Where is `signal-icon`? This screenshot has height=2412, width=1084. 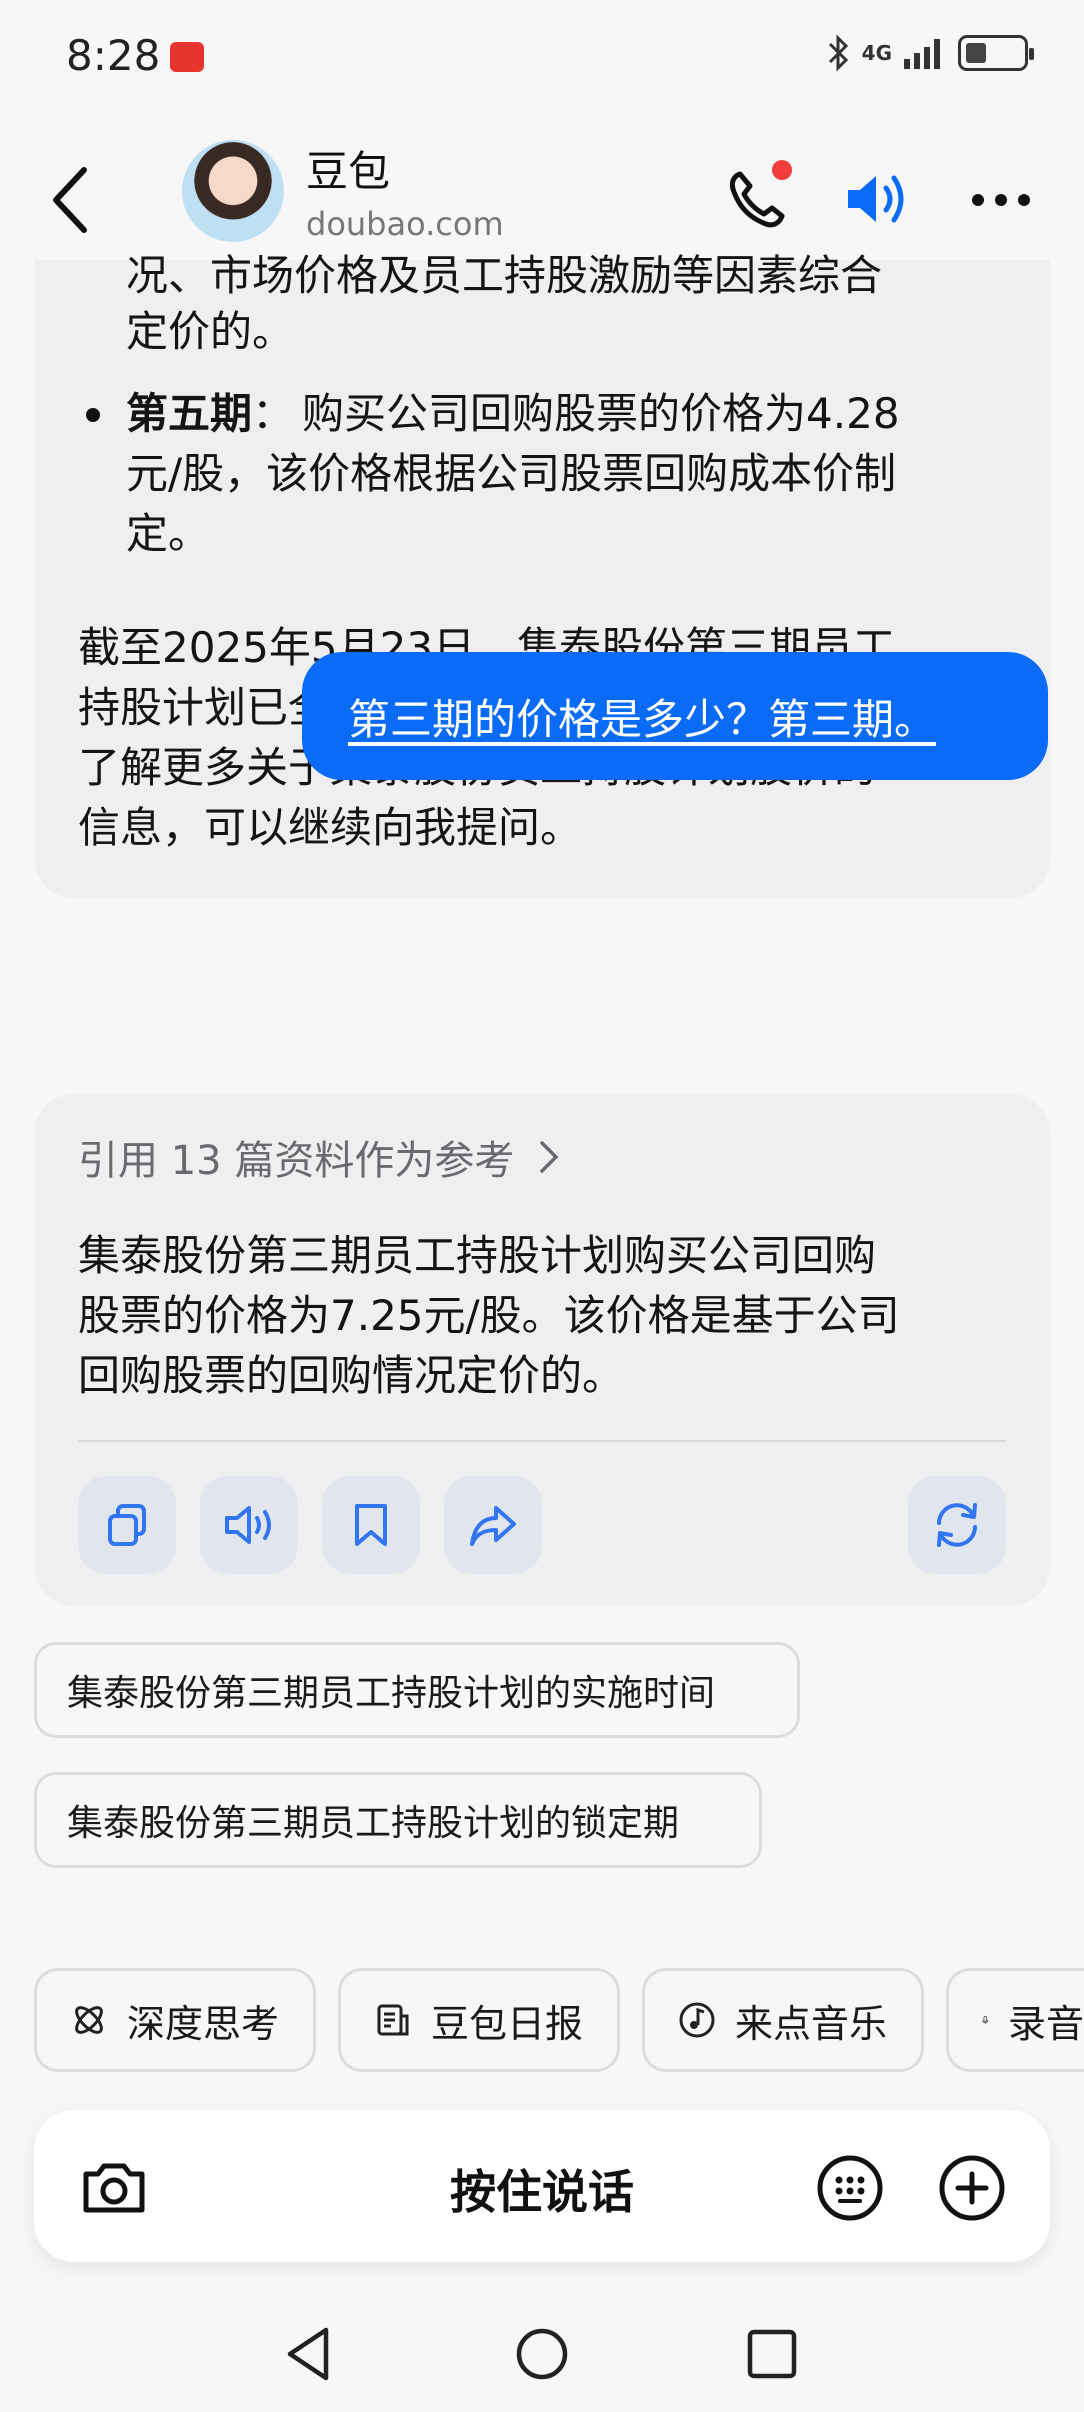
signal-icon is located at coordinates (922, 54).